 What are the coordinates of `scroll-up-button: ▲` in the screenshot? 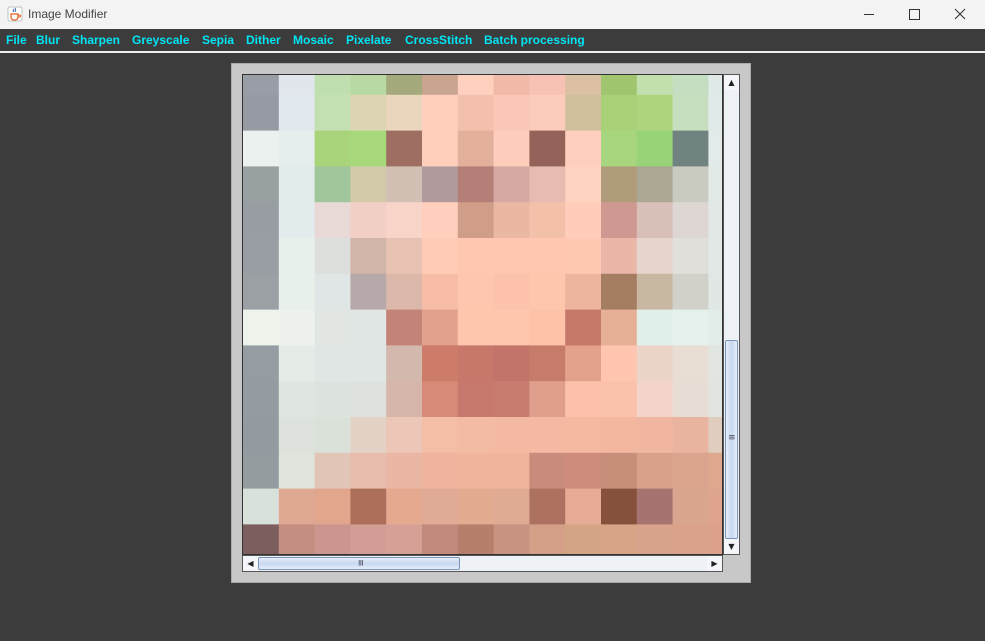 It's located at (731, 82).